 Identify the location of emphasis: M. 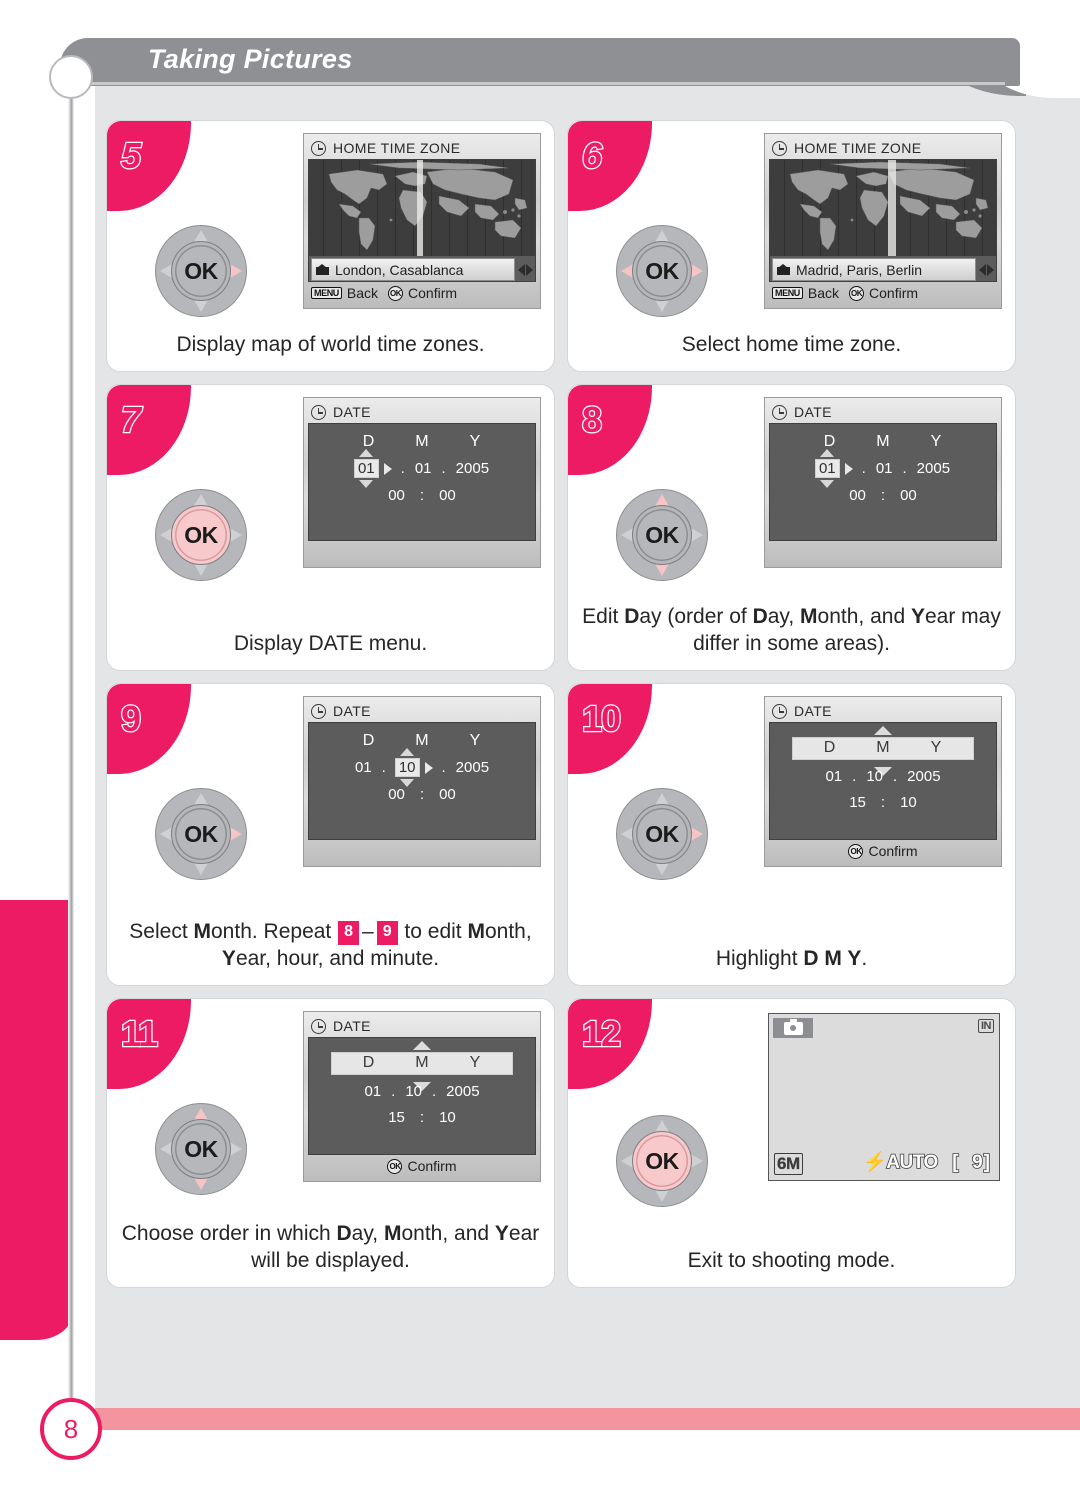
(202, 932).